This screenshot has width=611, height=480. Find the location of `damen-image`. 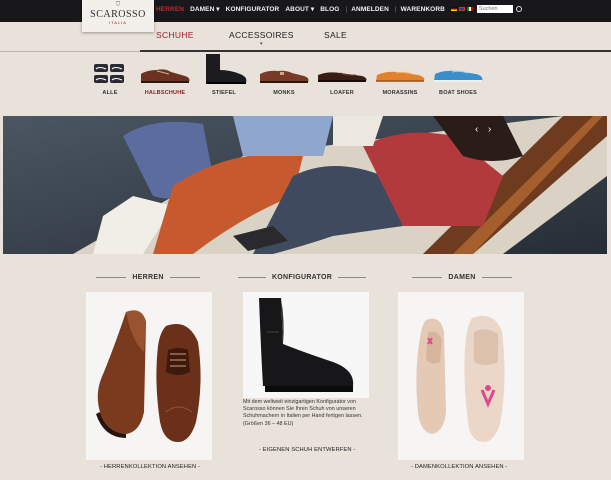

damen-image is located at coordinates (461, 376).